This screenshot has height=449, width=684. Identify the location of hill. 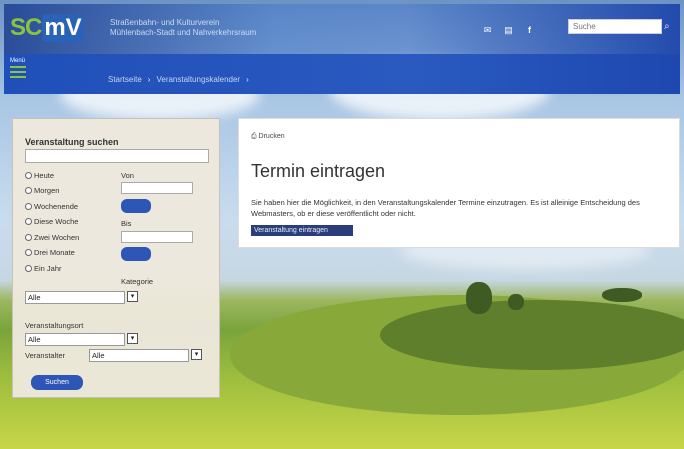
(532, 335).